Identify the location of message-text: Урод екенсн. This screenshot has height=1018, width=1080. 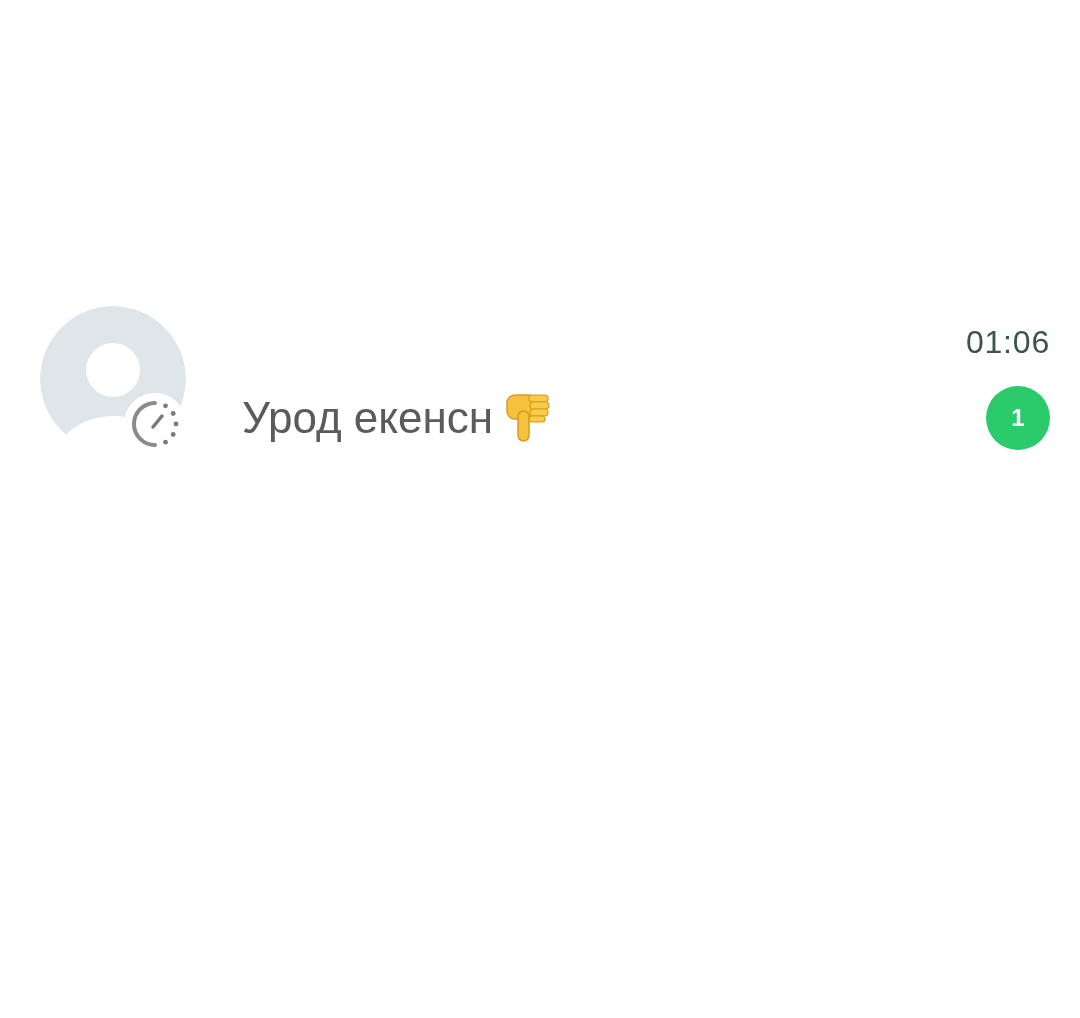
(368, 418).